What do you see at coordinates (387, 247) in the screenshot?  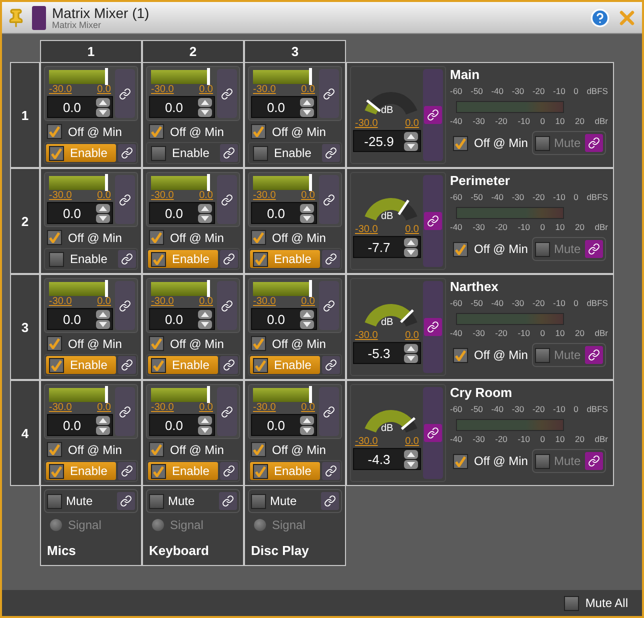 I see `gain-field: -7.7` at bounding box center [387, 247].